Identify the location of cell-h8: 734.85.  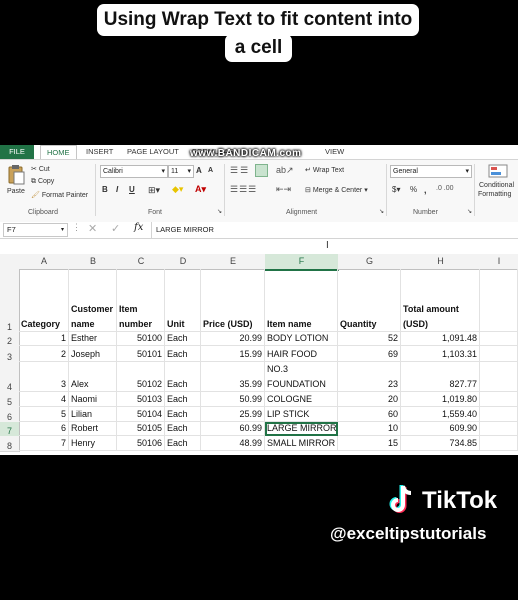
(440, 443).